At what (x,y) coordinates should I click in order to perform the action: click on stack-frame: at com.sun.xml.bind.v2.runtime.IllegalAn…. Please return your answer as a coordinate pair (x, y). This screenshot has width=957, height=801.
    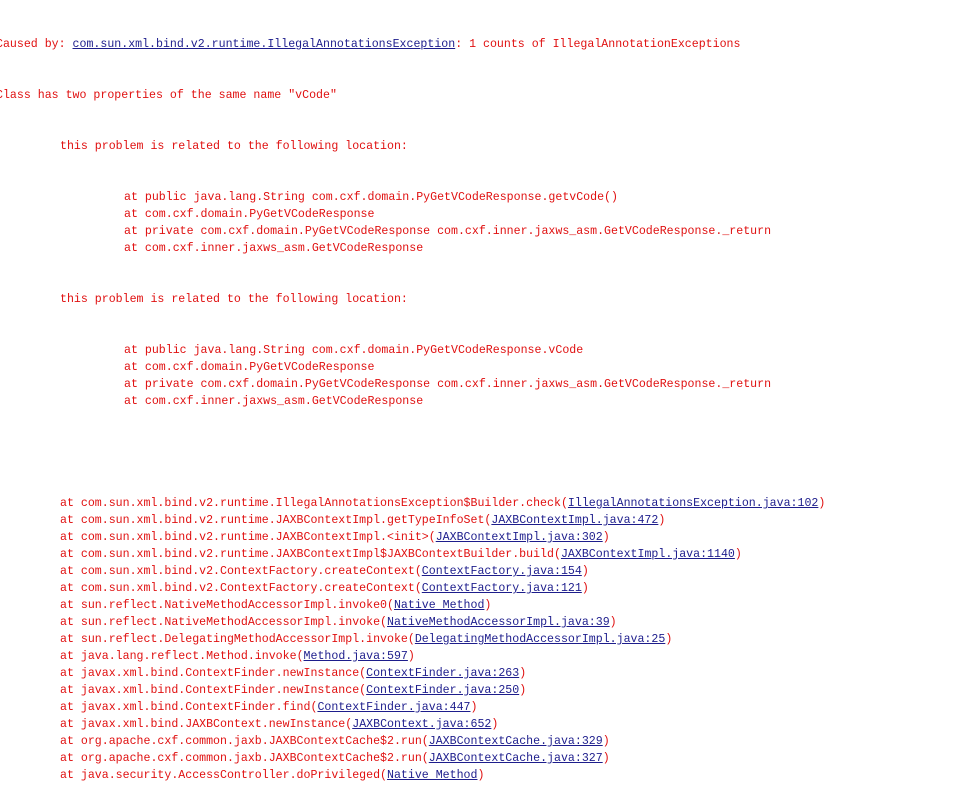
    Looking at the image, I should click on (478, 503).